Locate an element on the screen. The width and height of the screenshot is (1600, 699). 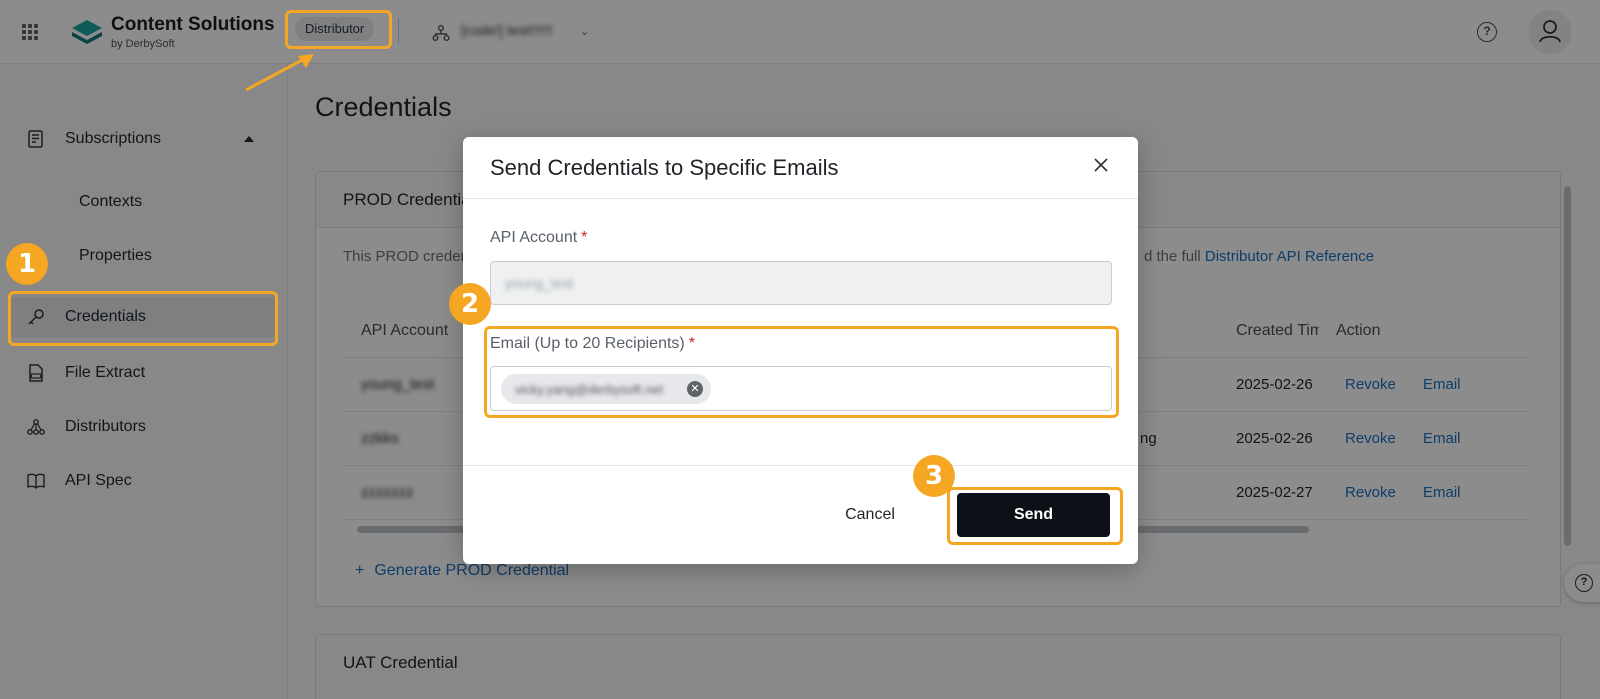
api-account-value: young_test is located at coordinates (539, 283).